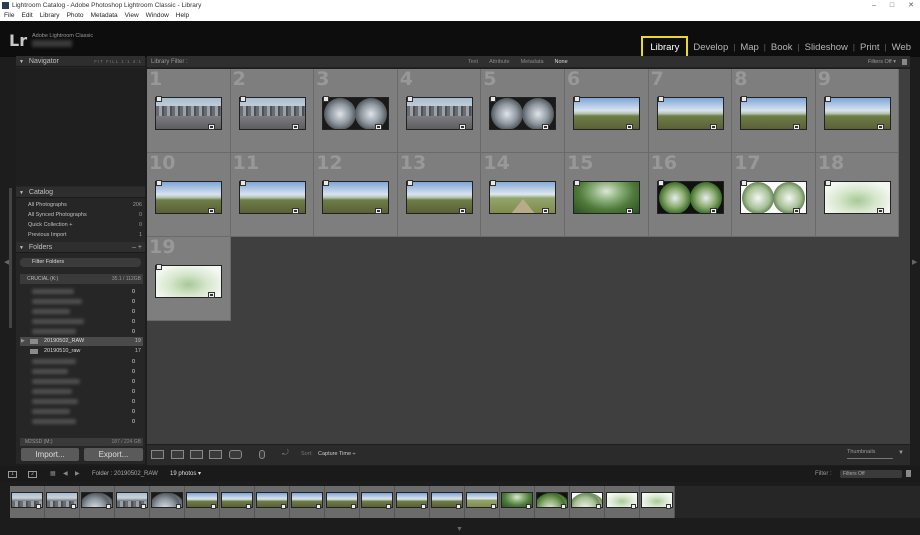  I want to click on grid-cell: 7, so click(690, 110).